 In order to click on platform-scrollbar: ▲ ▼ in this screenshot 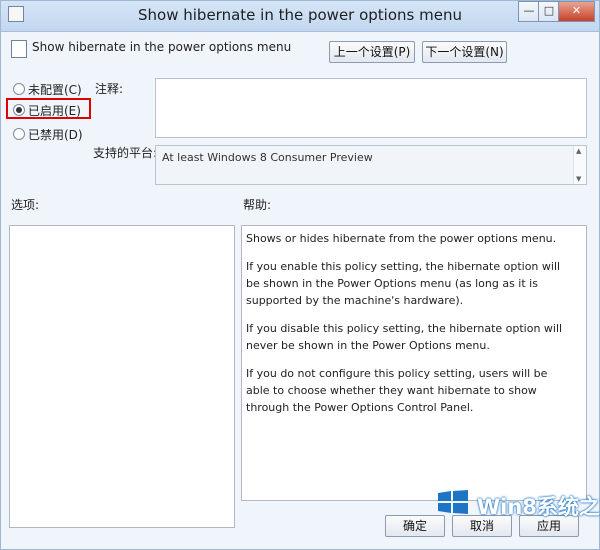, I will do `click(579, 165)`.